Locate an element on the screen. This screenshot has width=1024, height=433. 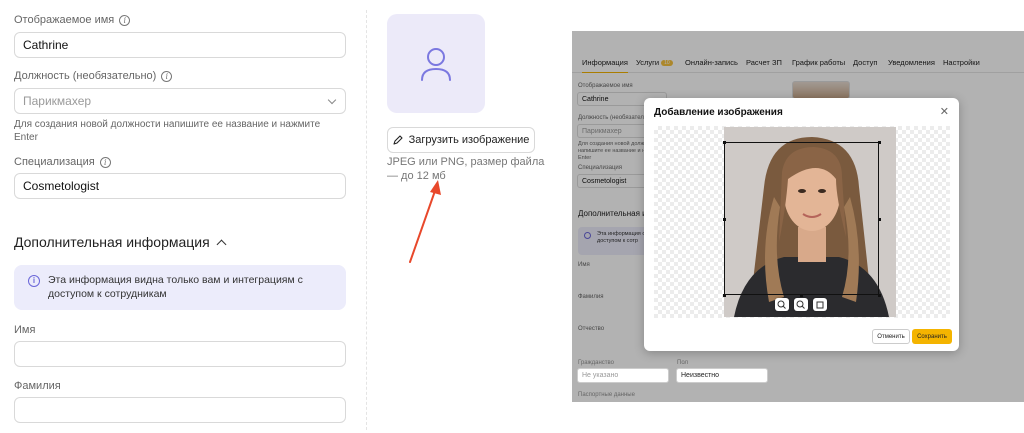
pencil-icon is located at coordinates (398, 140).